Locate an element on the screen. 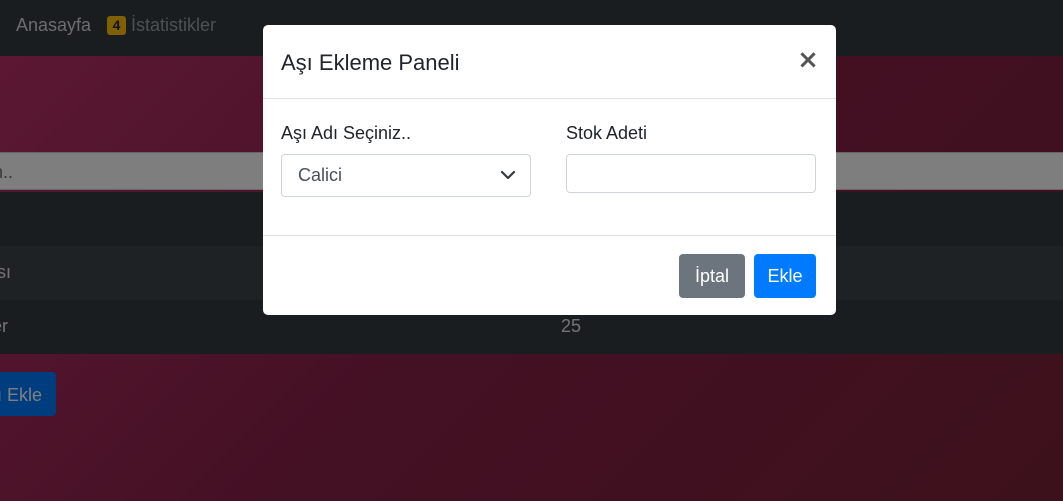 This screenshot has width=1063, height=501. vaccine-select: Calici is located at coordinates (406, 175).